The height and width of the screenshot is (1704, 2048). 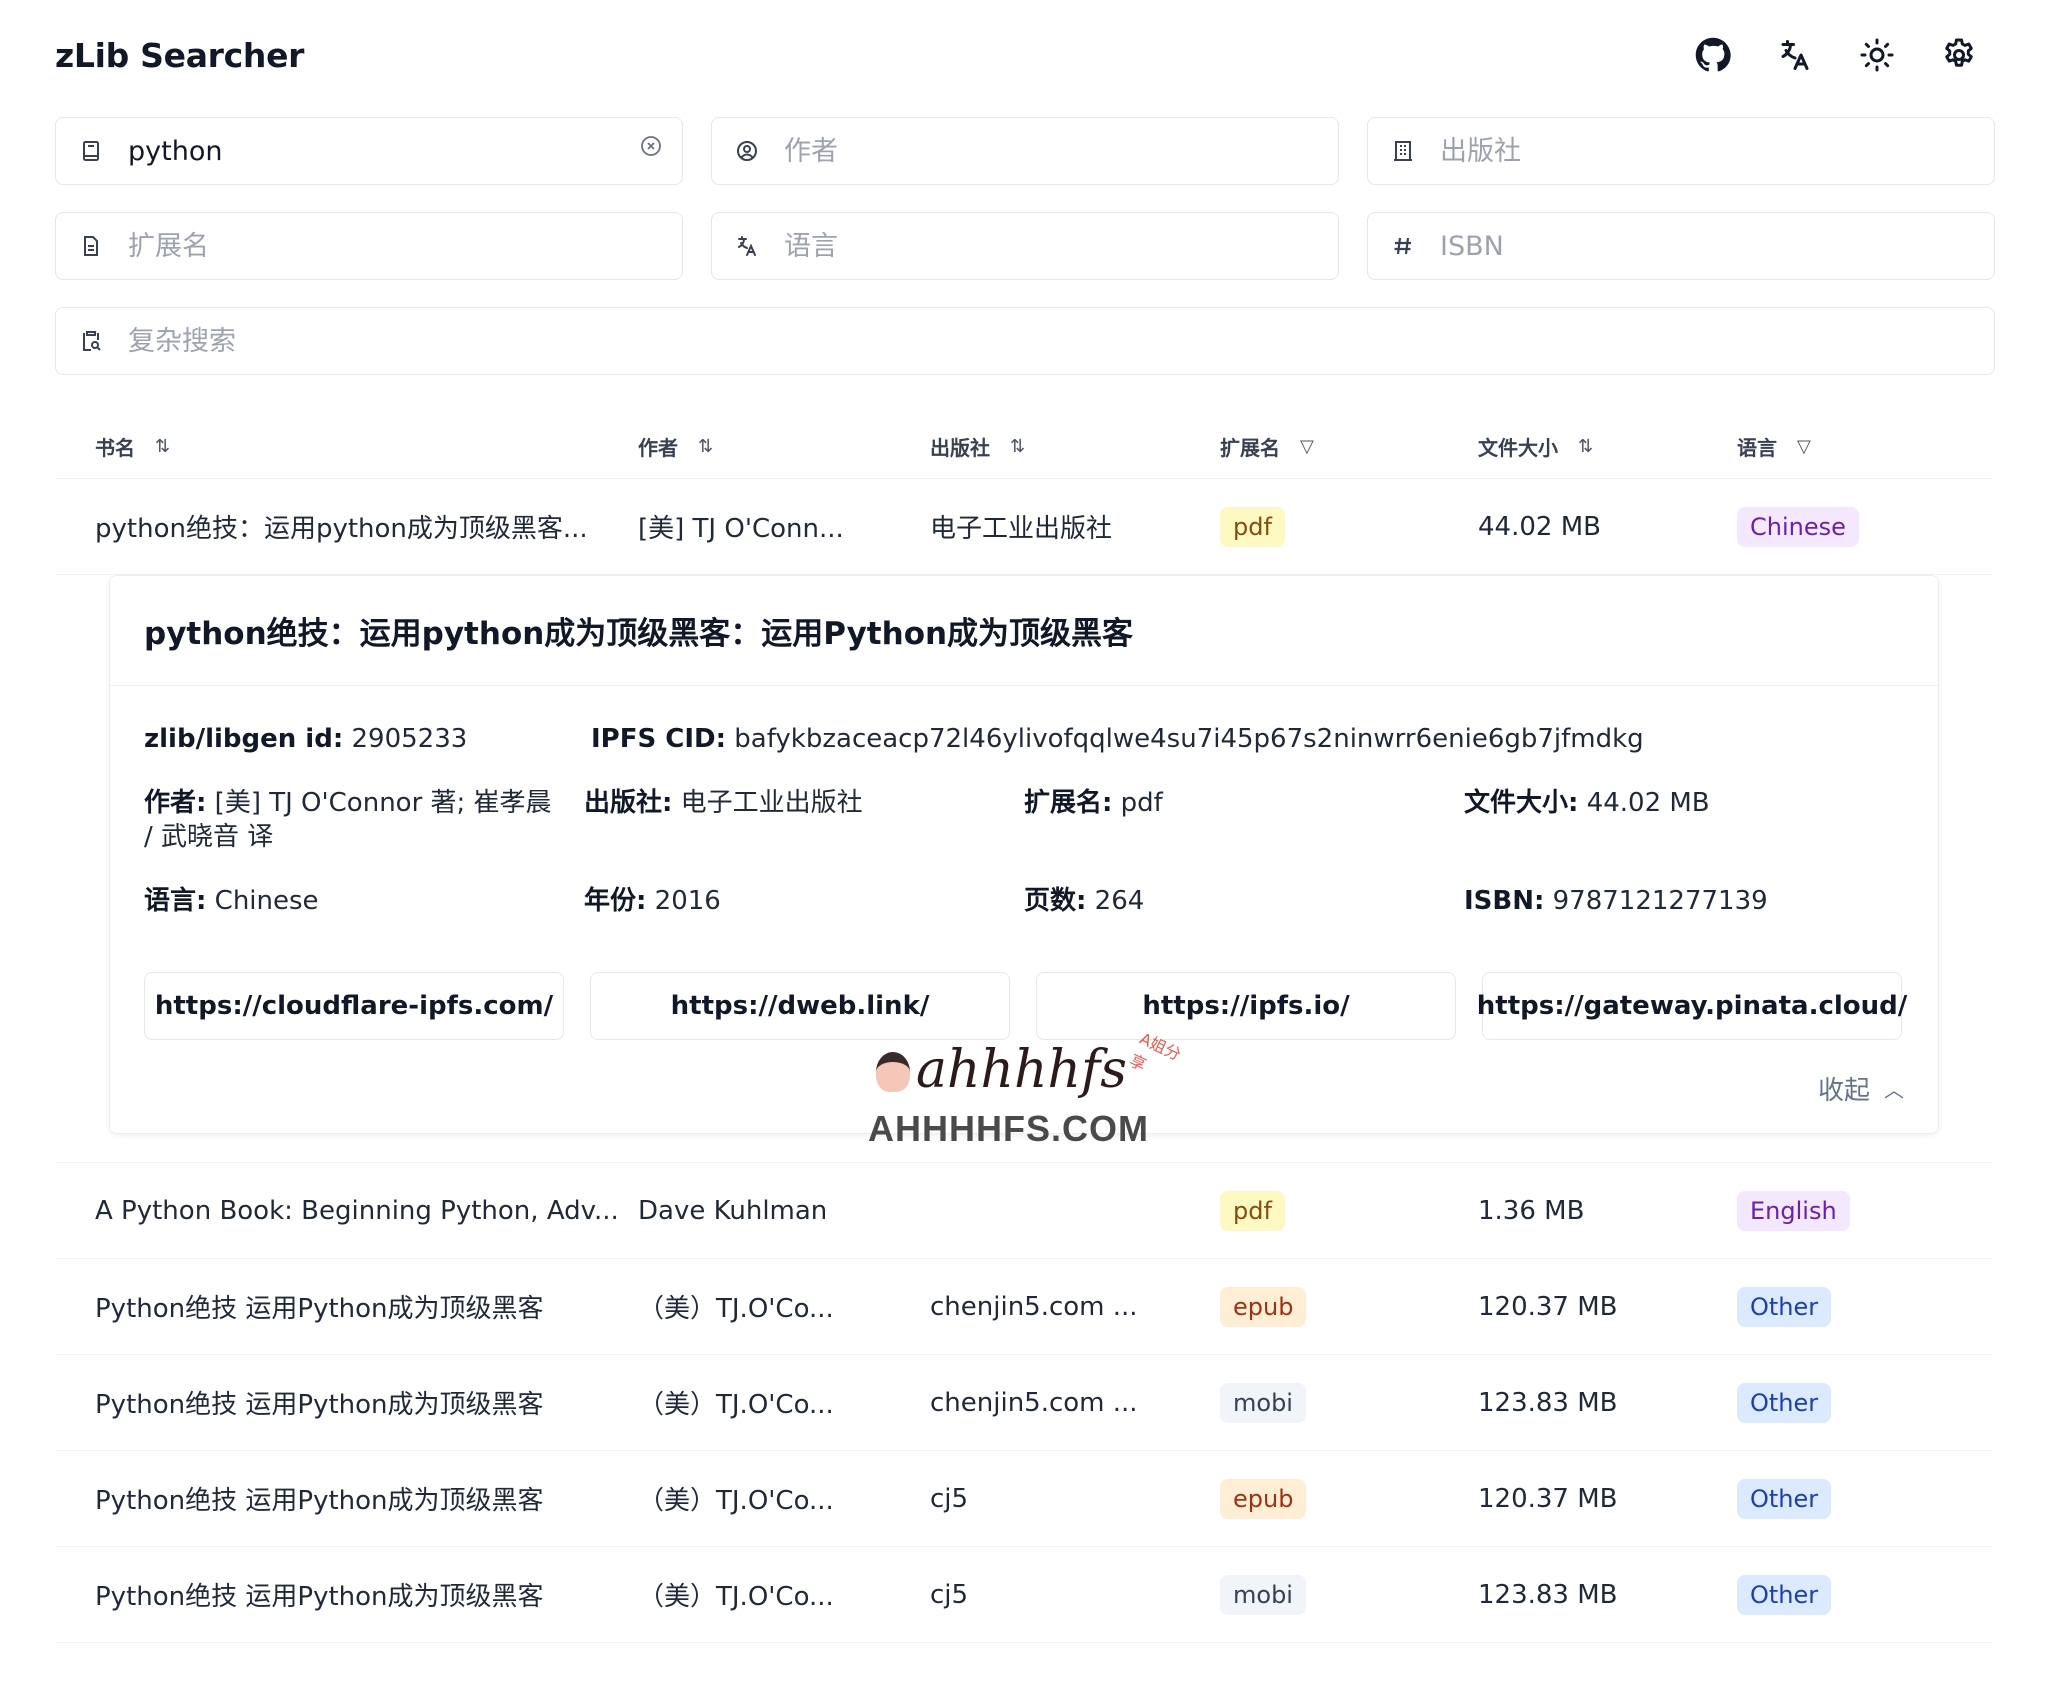 I want to click on cell-size: 44.02 MB, so click(x=1539, y=526).